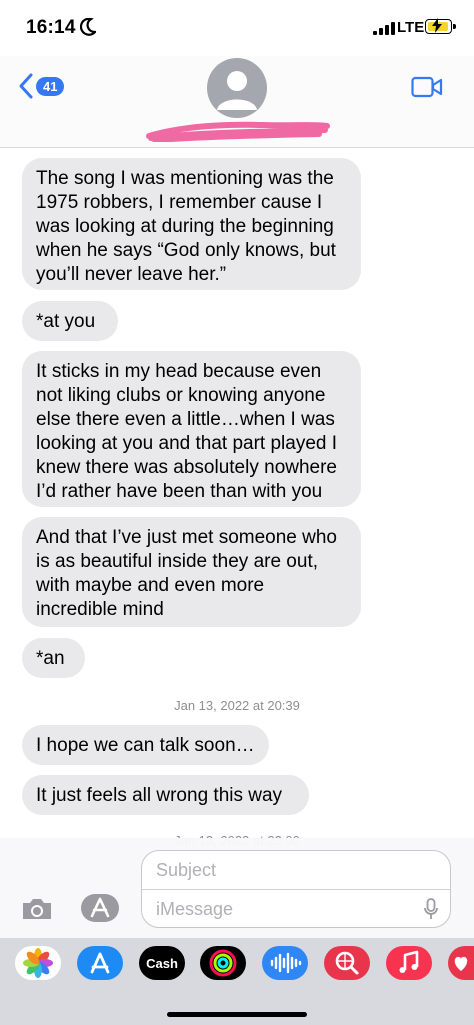  Describe the element at coordinates (50, 658) in the screenshot. I see `message-line: *an` at that location.